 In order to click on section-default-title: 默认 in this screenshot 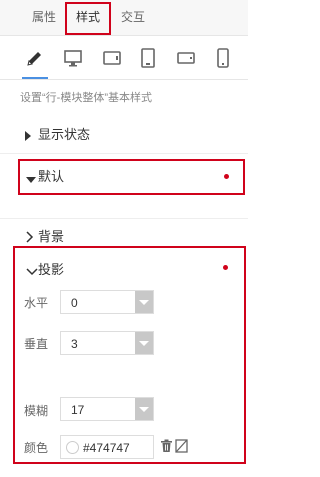, I will do `click(51, 176)`.